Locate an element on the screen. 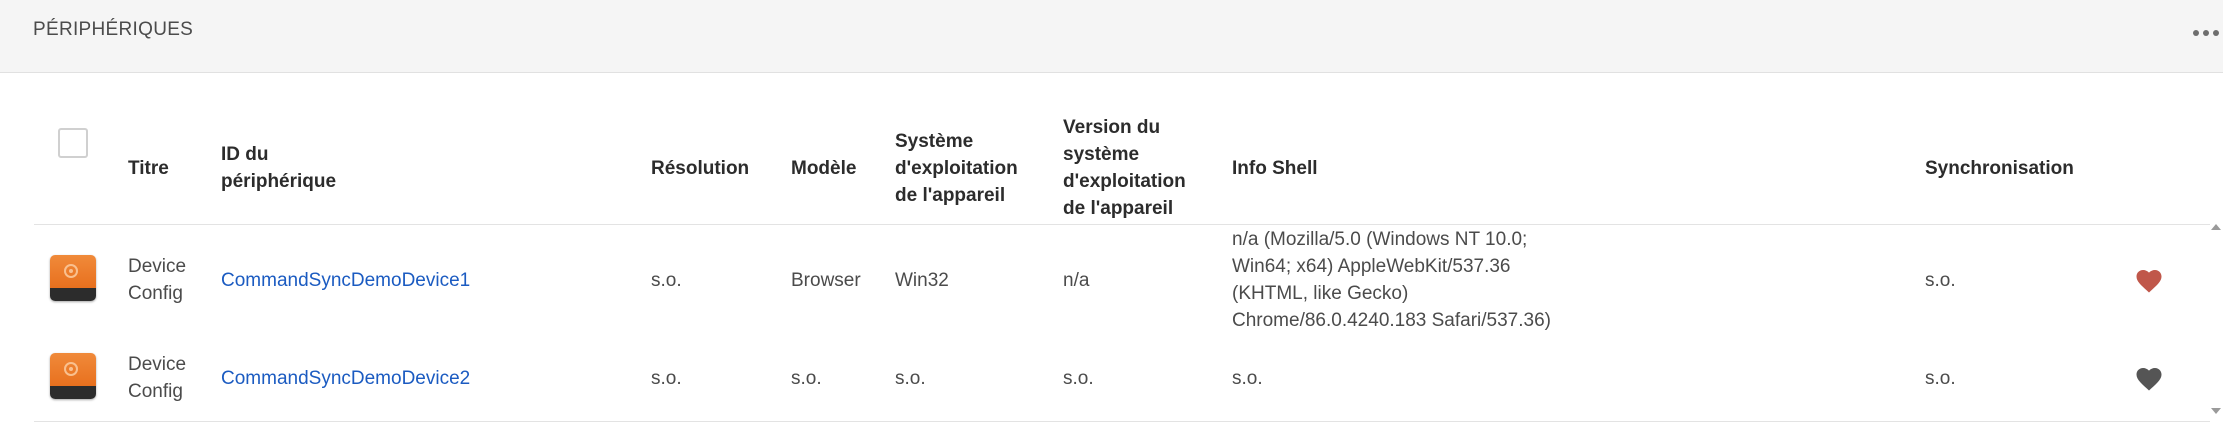 This screenshot has height=429, width=2223. column-header-device-id-label: ID du périphérique is located at coordinates (279, 168).